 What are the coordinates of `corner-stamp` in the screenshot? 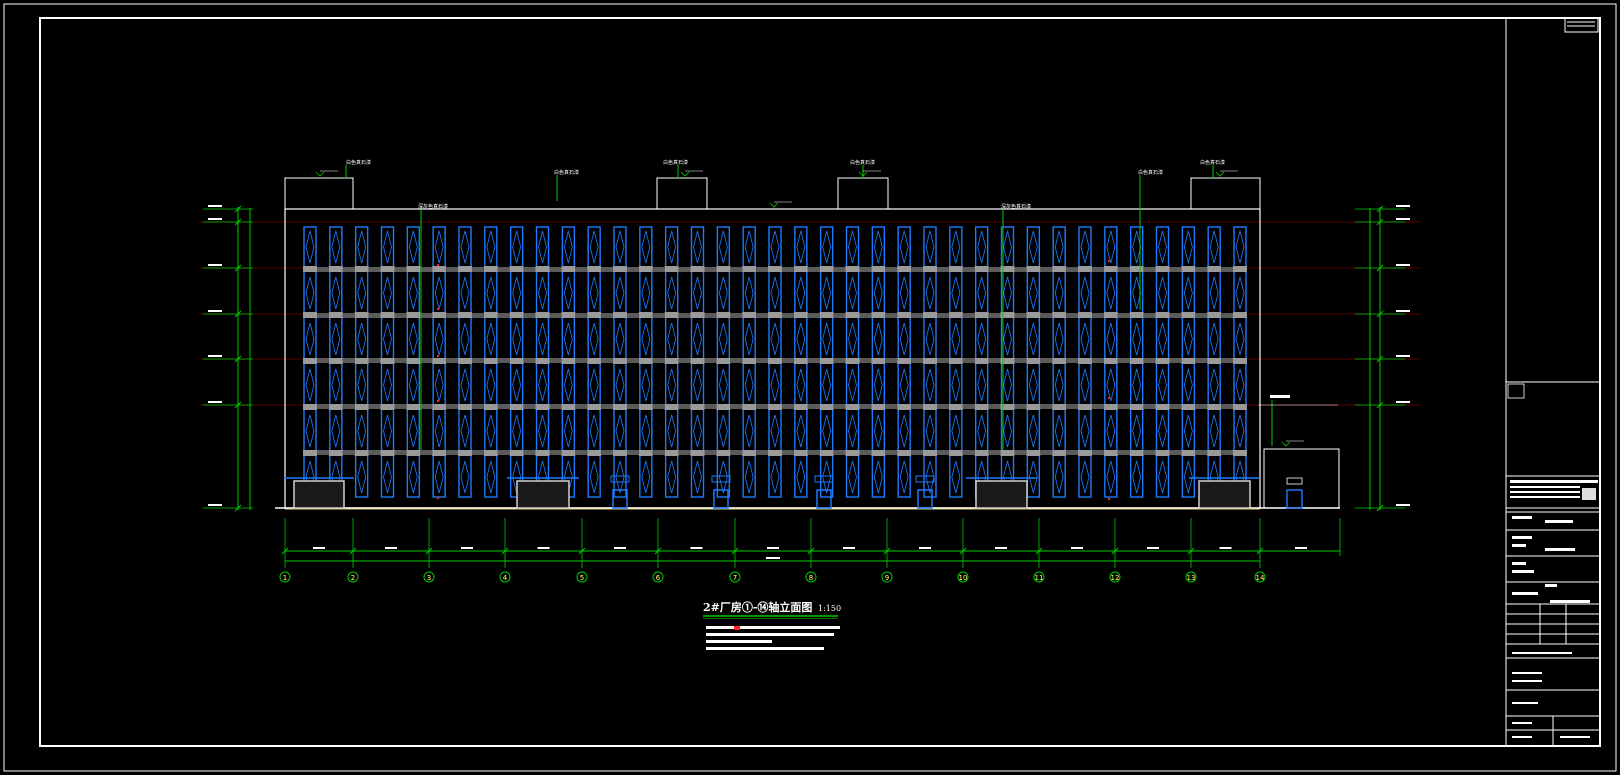 It's located at (1581, 25).